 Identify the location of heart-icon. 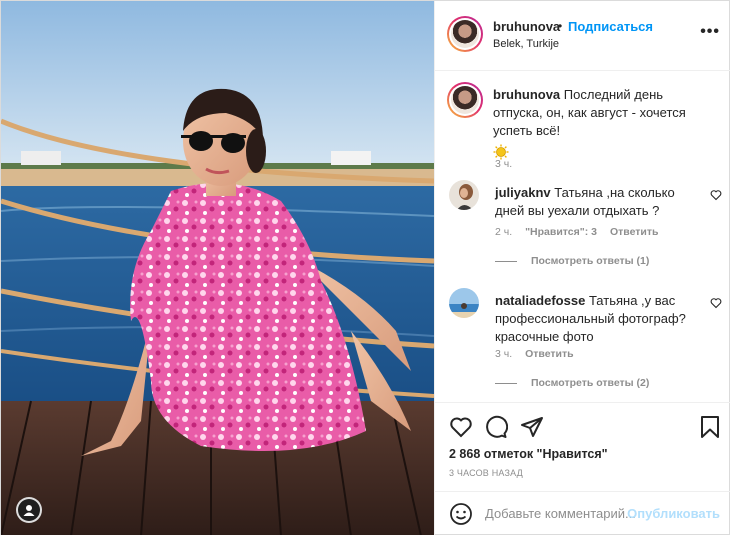
(461, 429).